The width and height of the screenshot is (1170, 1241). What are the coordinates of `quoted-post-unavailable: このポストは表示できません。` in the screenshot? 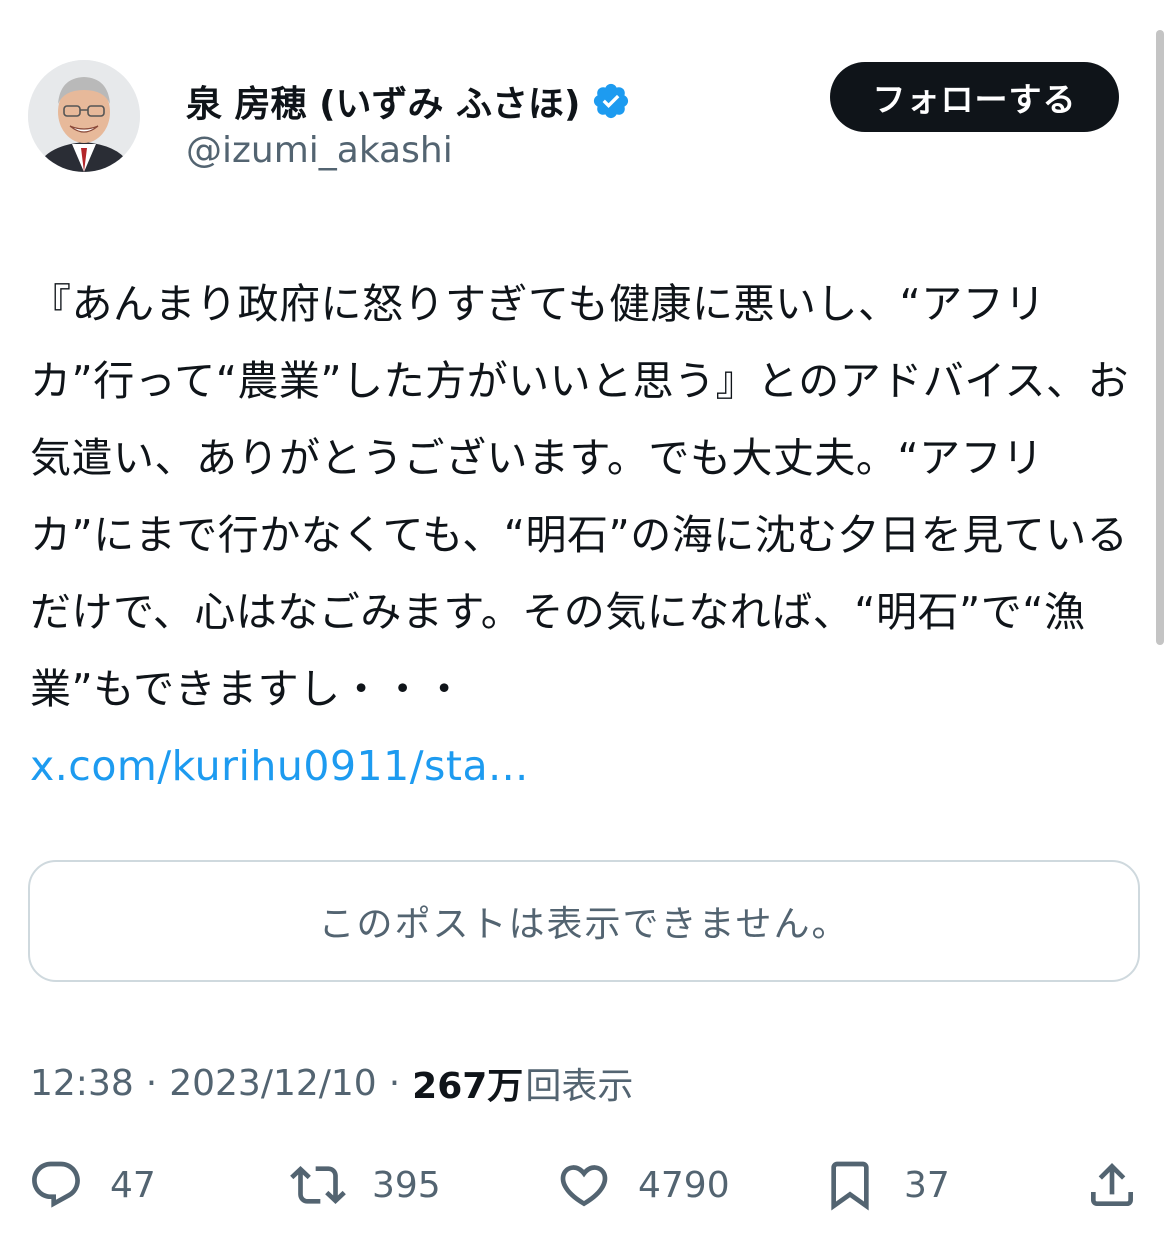 It's located at (584, 921).